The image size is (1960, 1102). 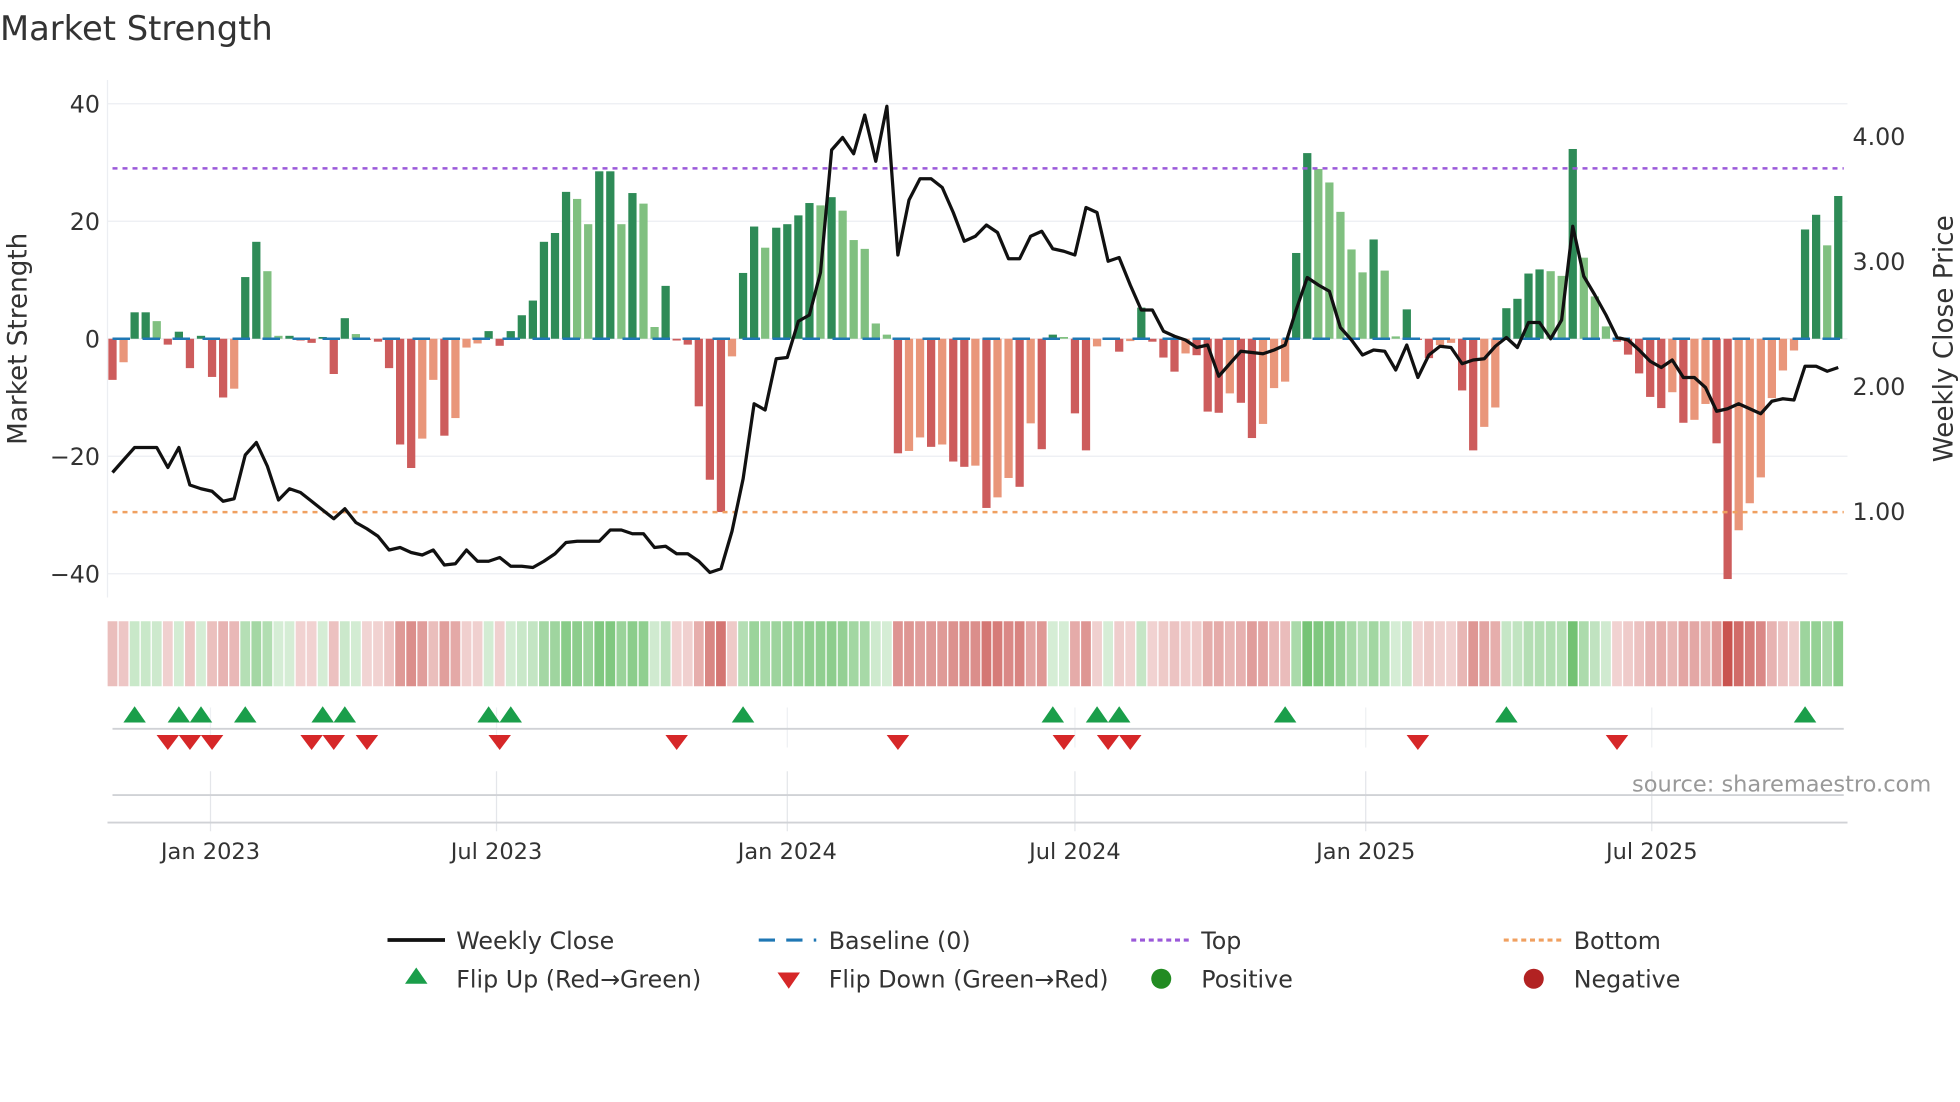 I want to click on left-y-axis: 40 20 0 −20 −40, so click(x=75, y=340).